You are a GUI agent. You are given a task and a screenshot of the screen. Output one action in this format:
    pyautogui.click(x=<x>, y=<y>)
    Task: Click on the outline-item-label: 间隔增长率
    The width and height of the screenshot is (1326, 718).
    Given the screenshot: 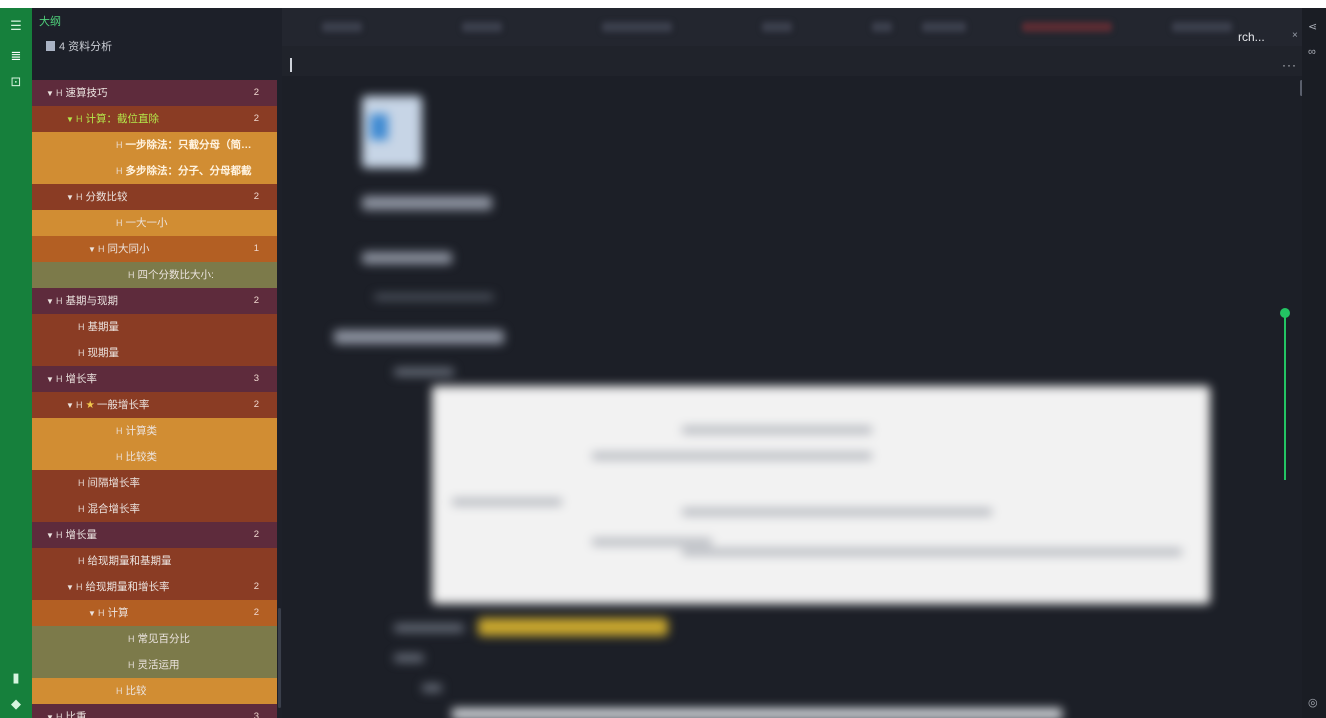 What is the action you would take?
    pyautogui.click(x=114, y=483)
    